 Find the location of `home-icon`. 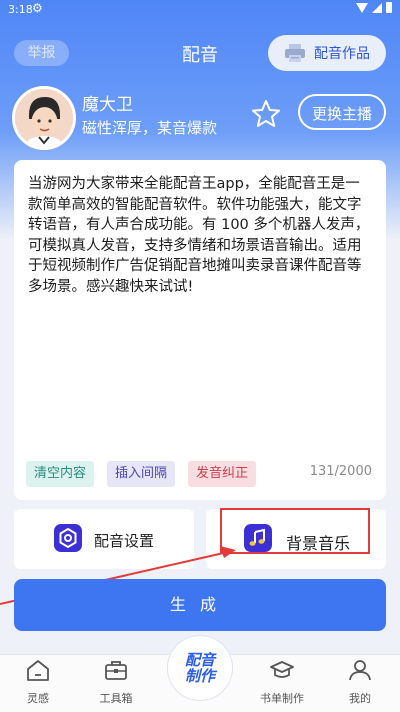

home-icon is located at coordinates (38, 670).